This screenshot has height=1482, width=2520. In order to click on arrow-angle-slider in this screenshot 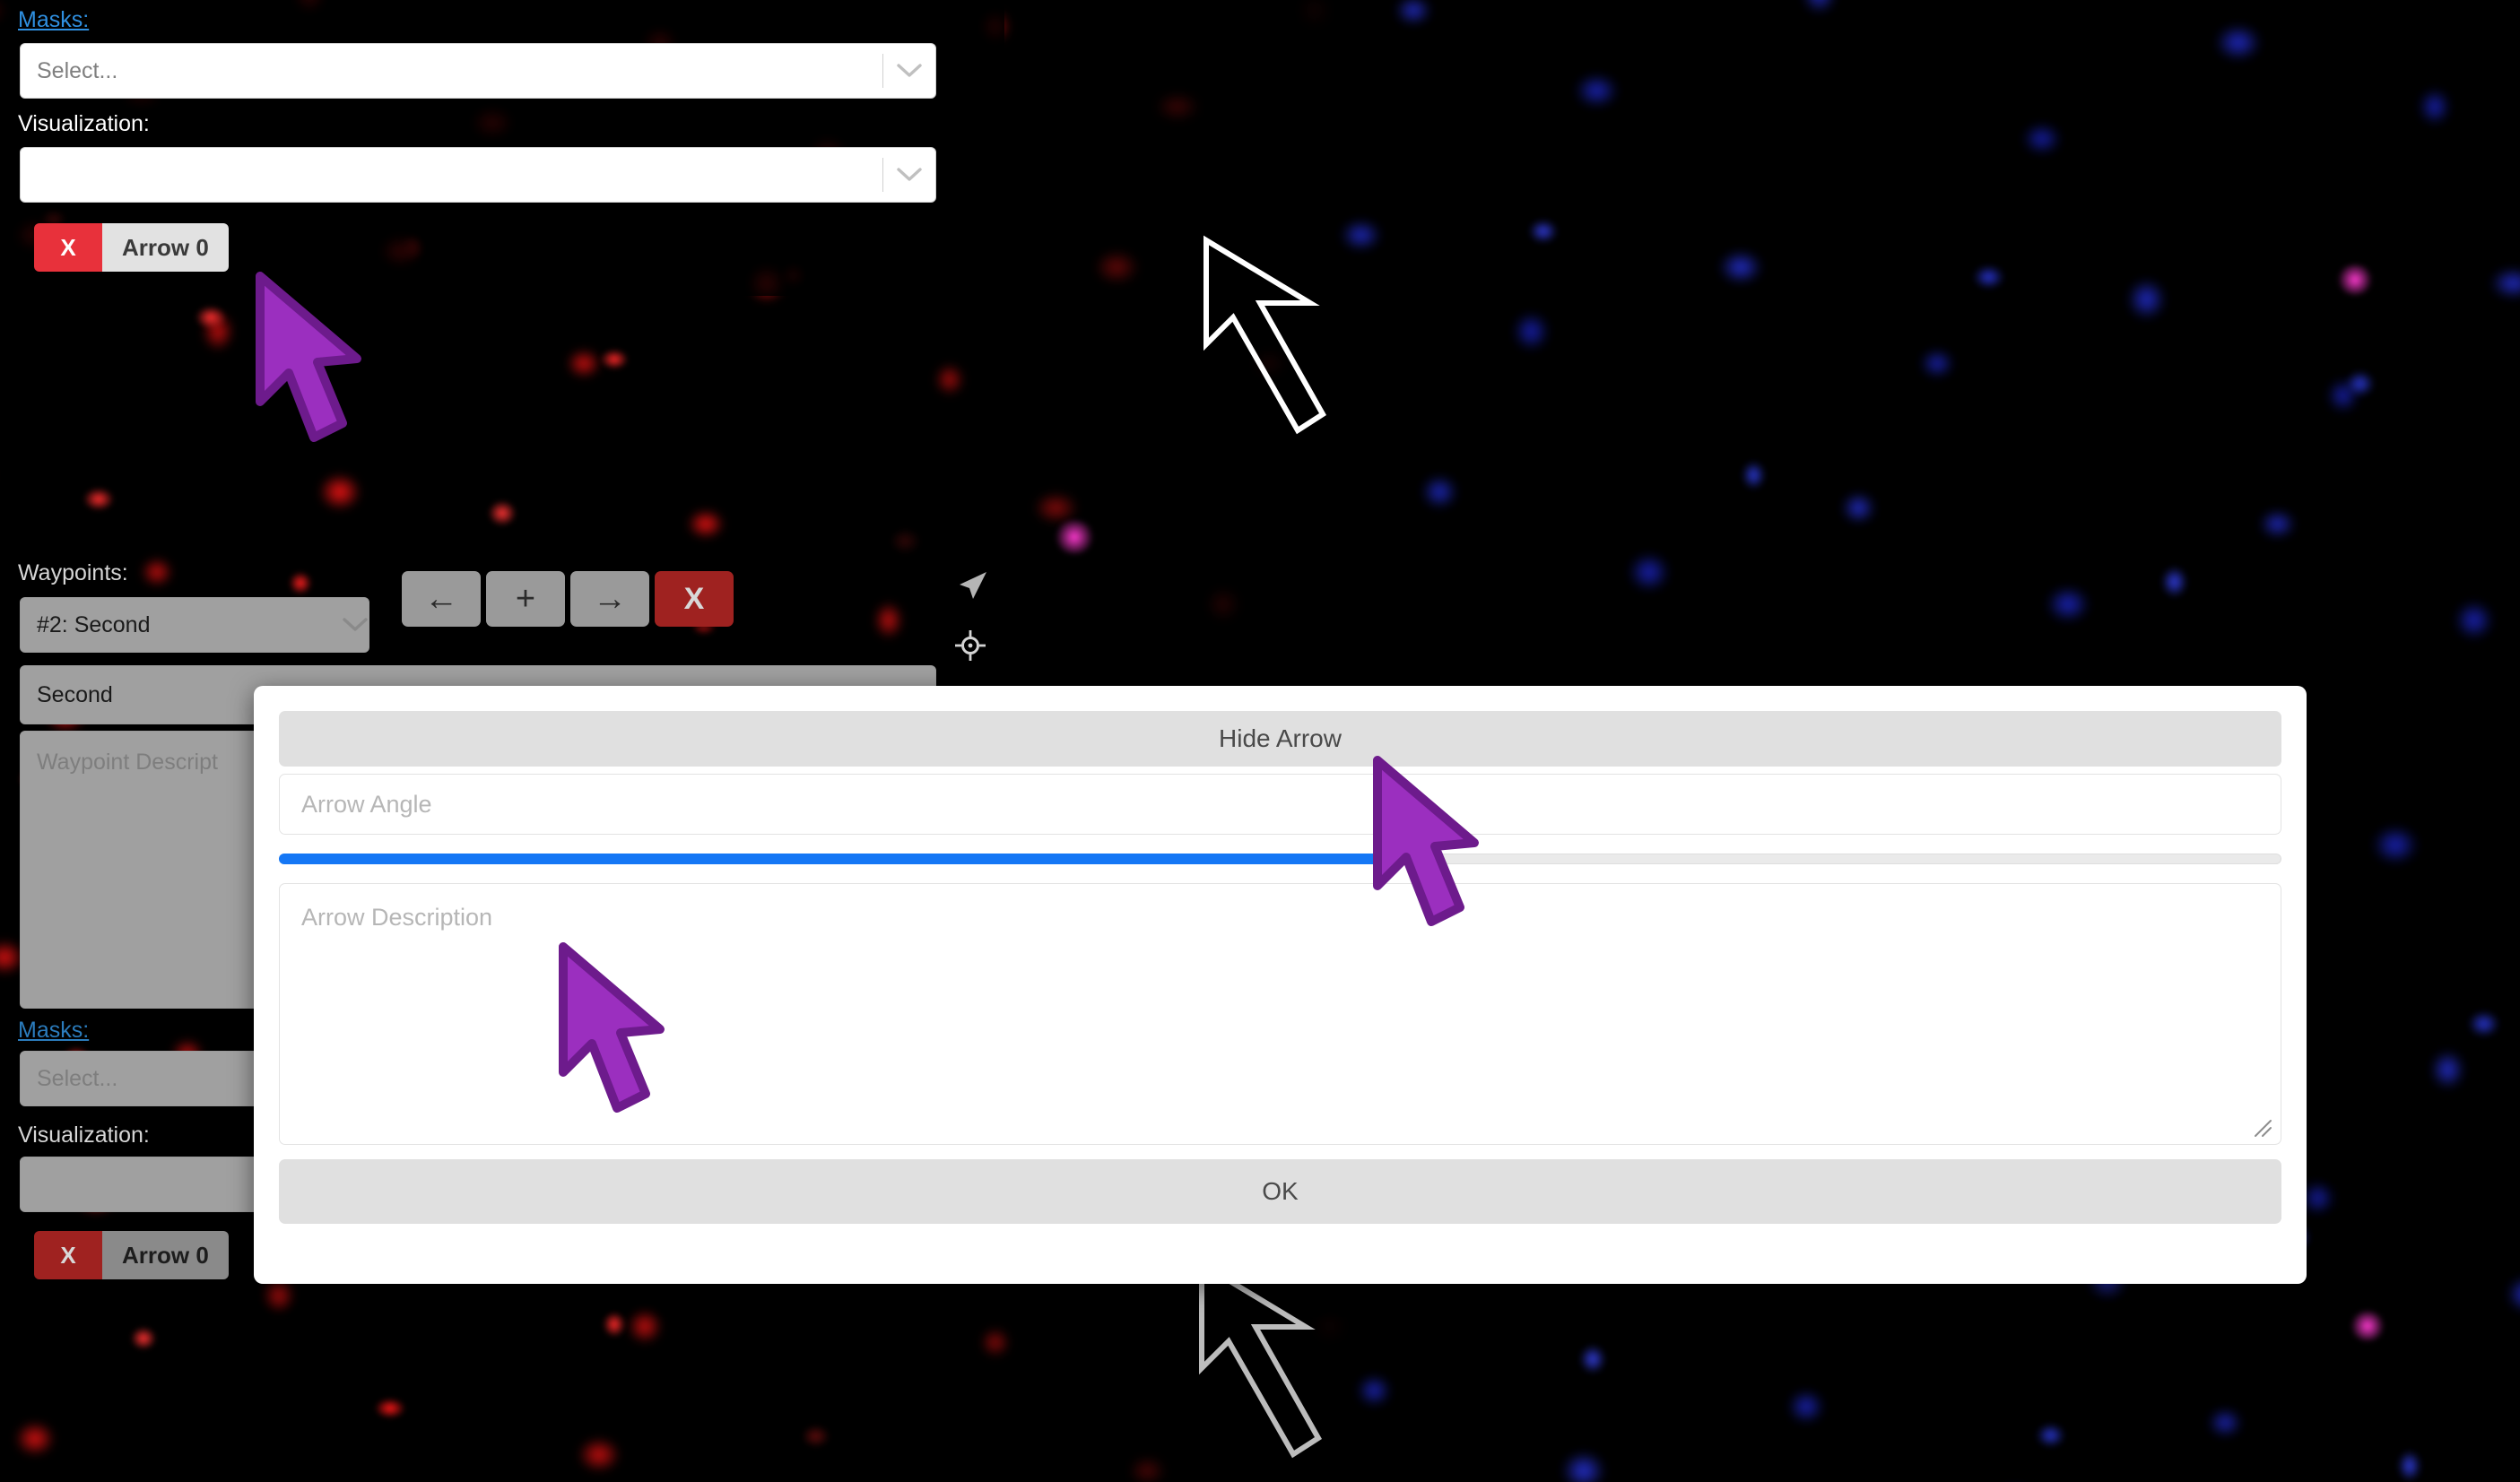, I will do `click(1280, 859)`.